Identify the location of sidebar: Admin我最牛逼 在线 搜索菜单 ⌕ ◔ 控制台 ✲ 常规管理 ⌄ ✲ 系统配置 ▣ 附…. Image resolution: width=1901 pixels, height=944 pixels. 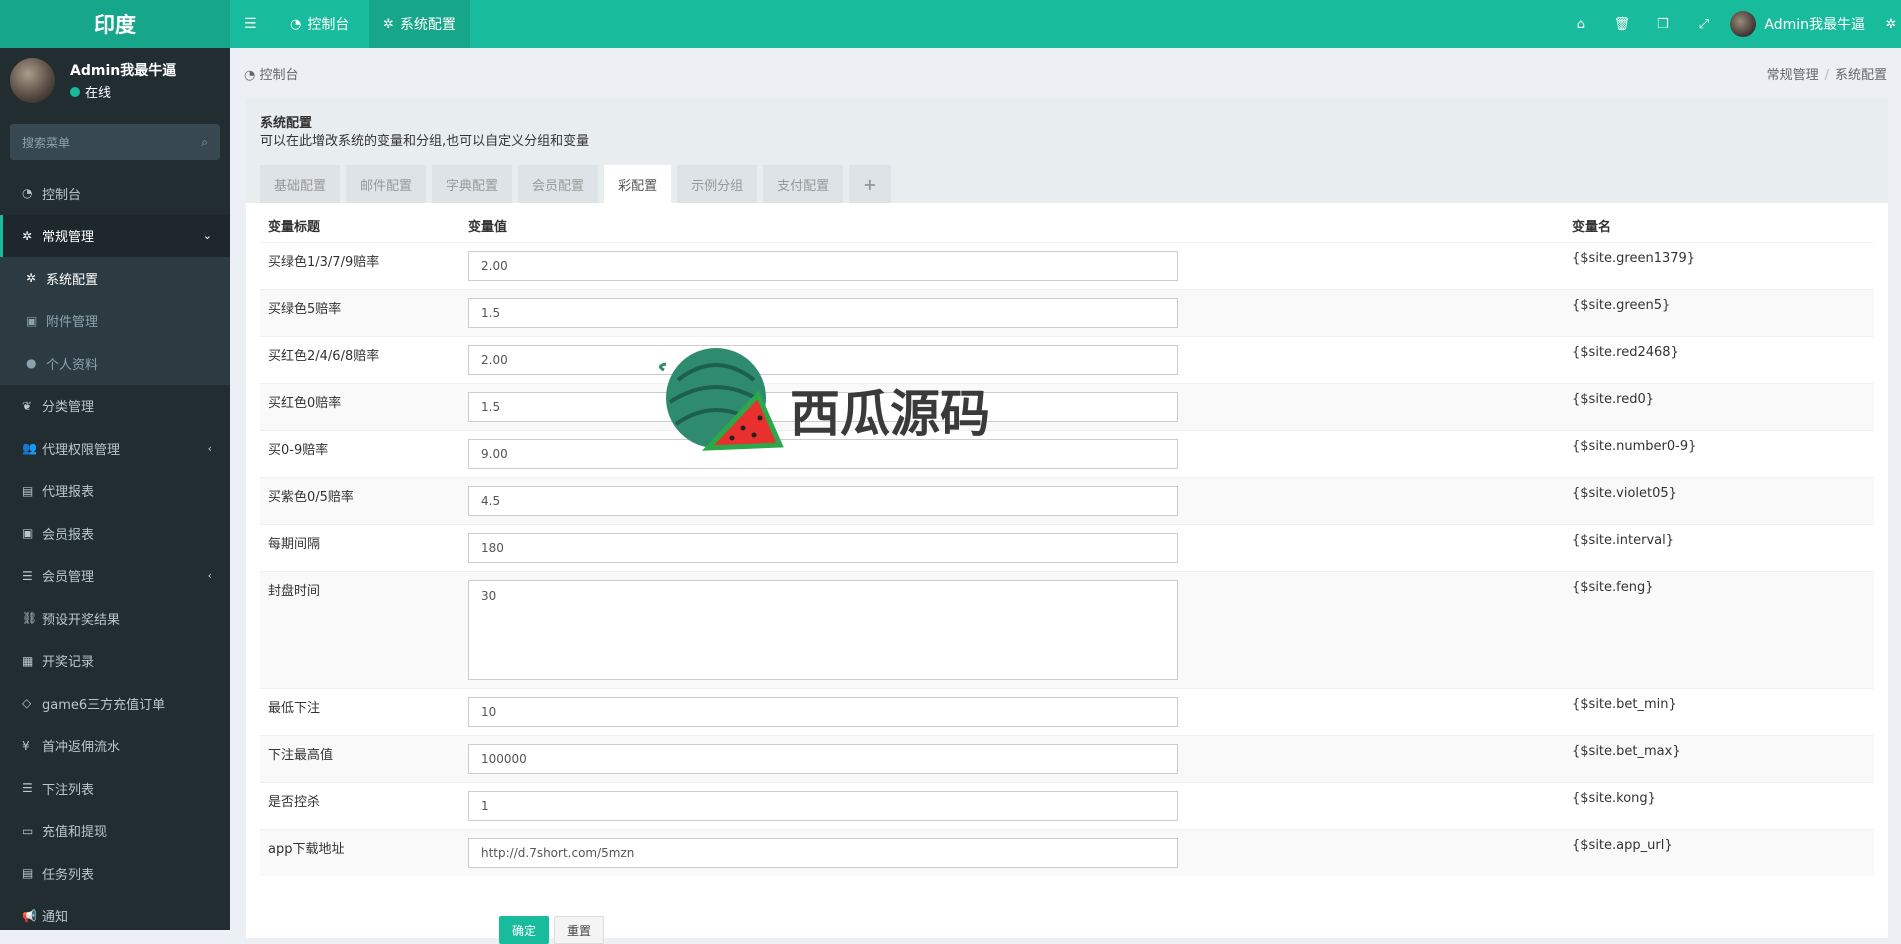
(115, 489).